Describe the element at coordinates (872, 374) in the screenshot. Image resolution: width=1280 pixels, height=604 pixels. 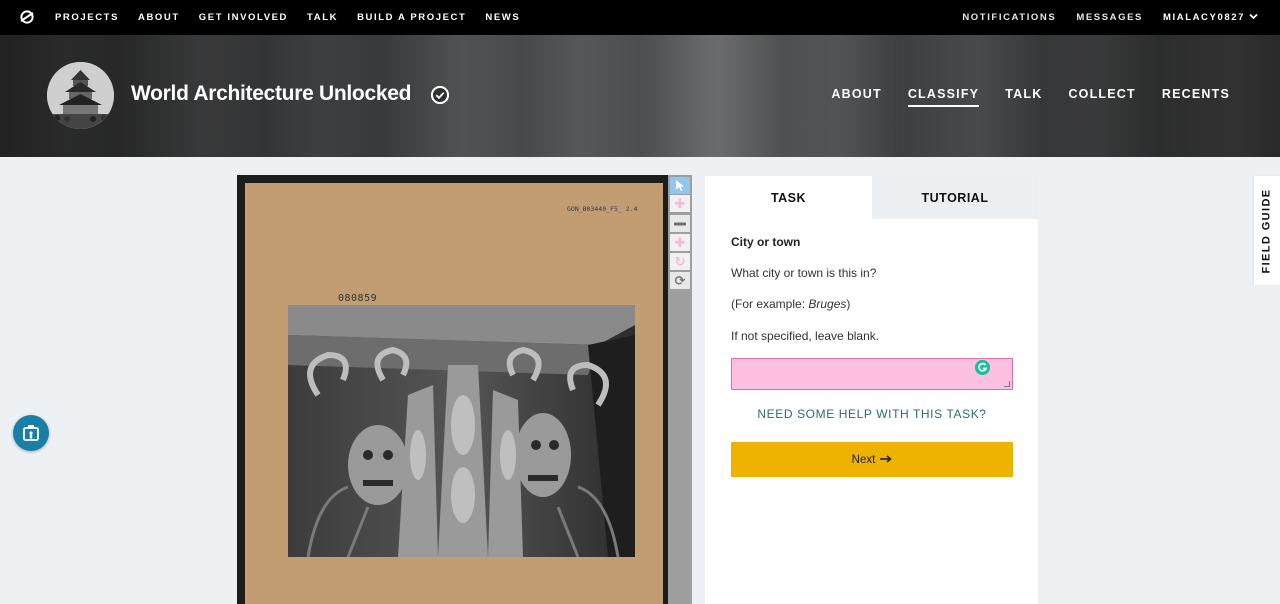
I see `city-or-town-input` at that location.